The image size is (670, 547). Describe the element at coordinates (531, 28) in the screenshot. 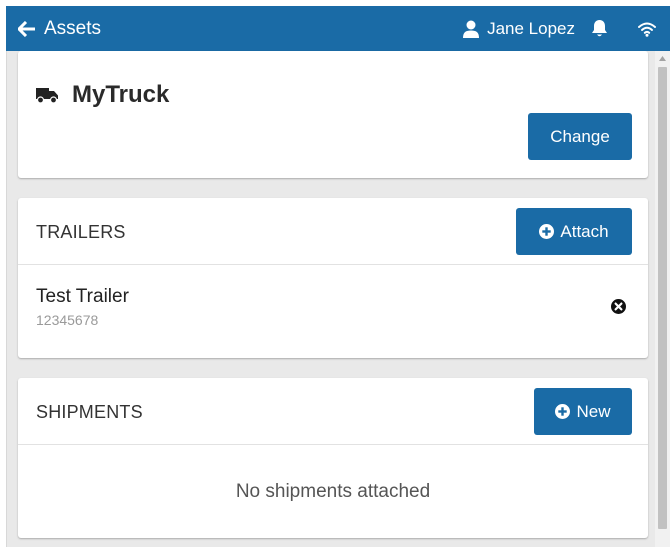

I see `user-name: Jane Lopez` at that location.